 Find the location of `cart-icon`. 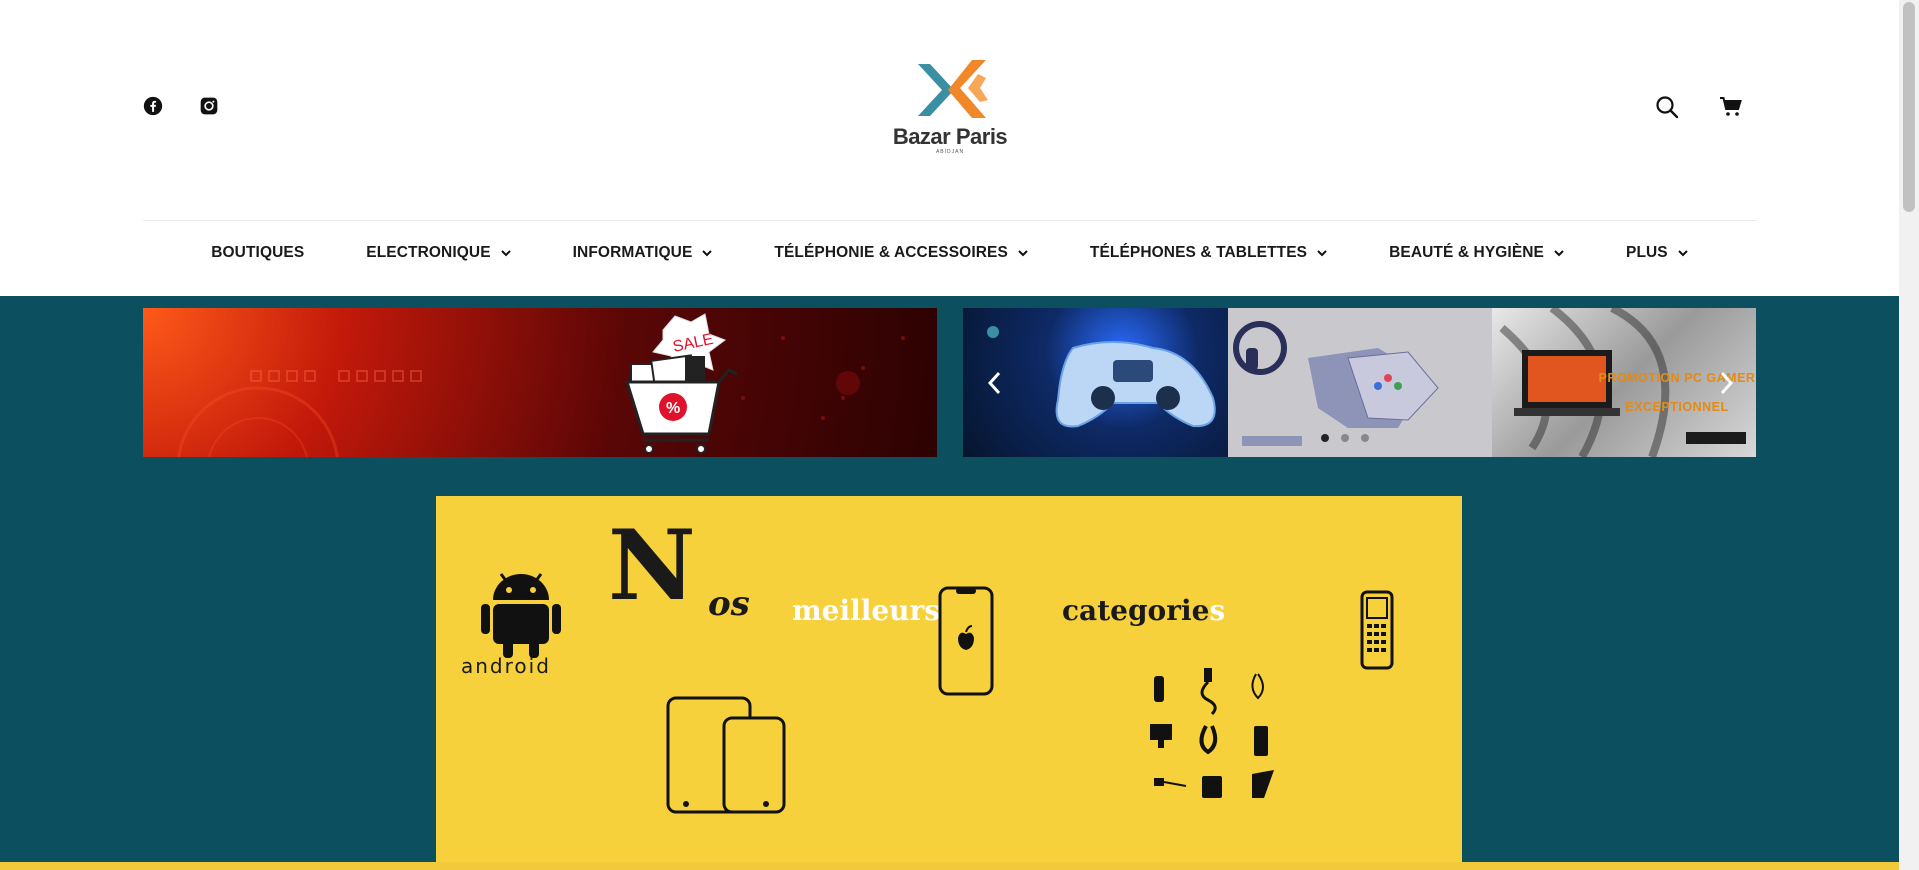

cart-icon is located at coordinates (1731, 107).